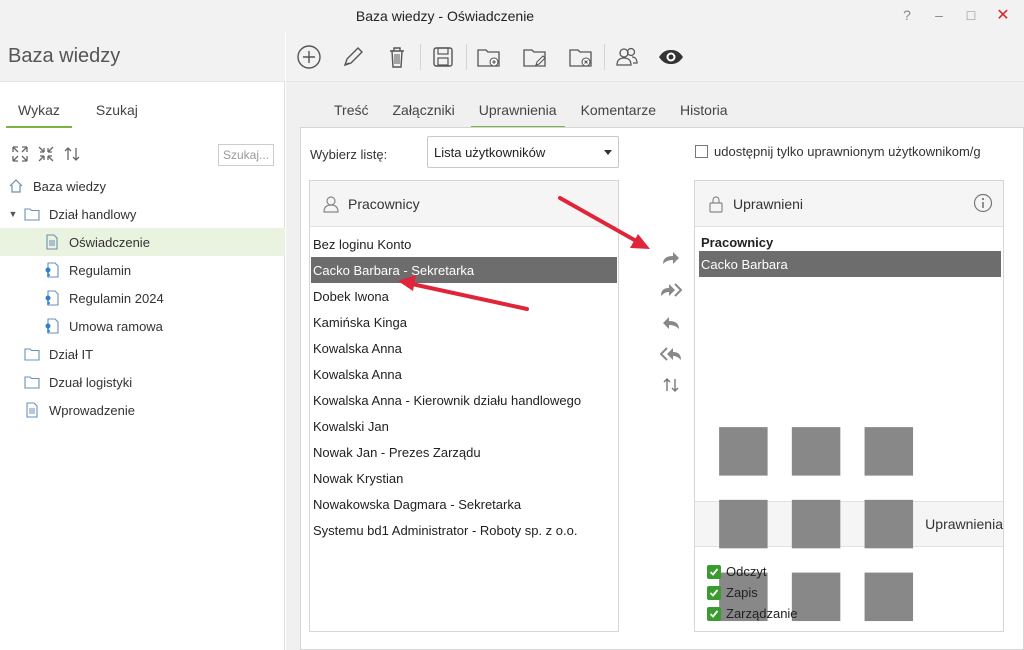 The width and height of the screenshot is (1024, 650). What do you see at coordinates (746, 571) in the screenshot?
I see `permission-label: Odczyt` at bounding box center [746, 571].